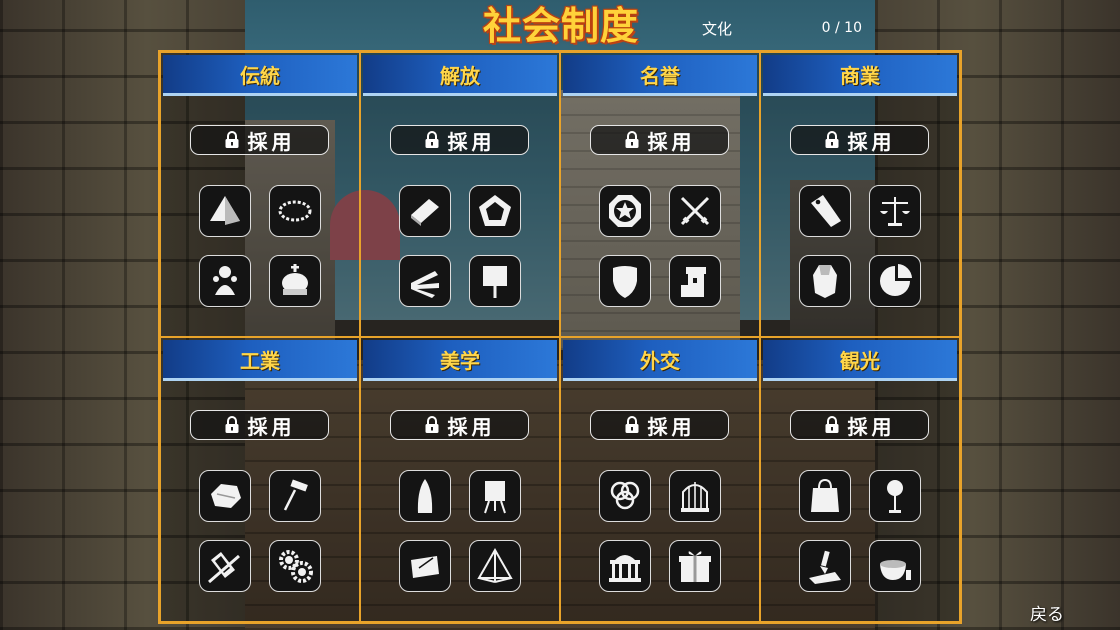  Describe the element at coordinates (225, 281) in the screenshot. I see `statue-icon` at that location.